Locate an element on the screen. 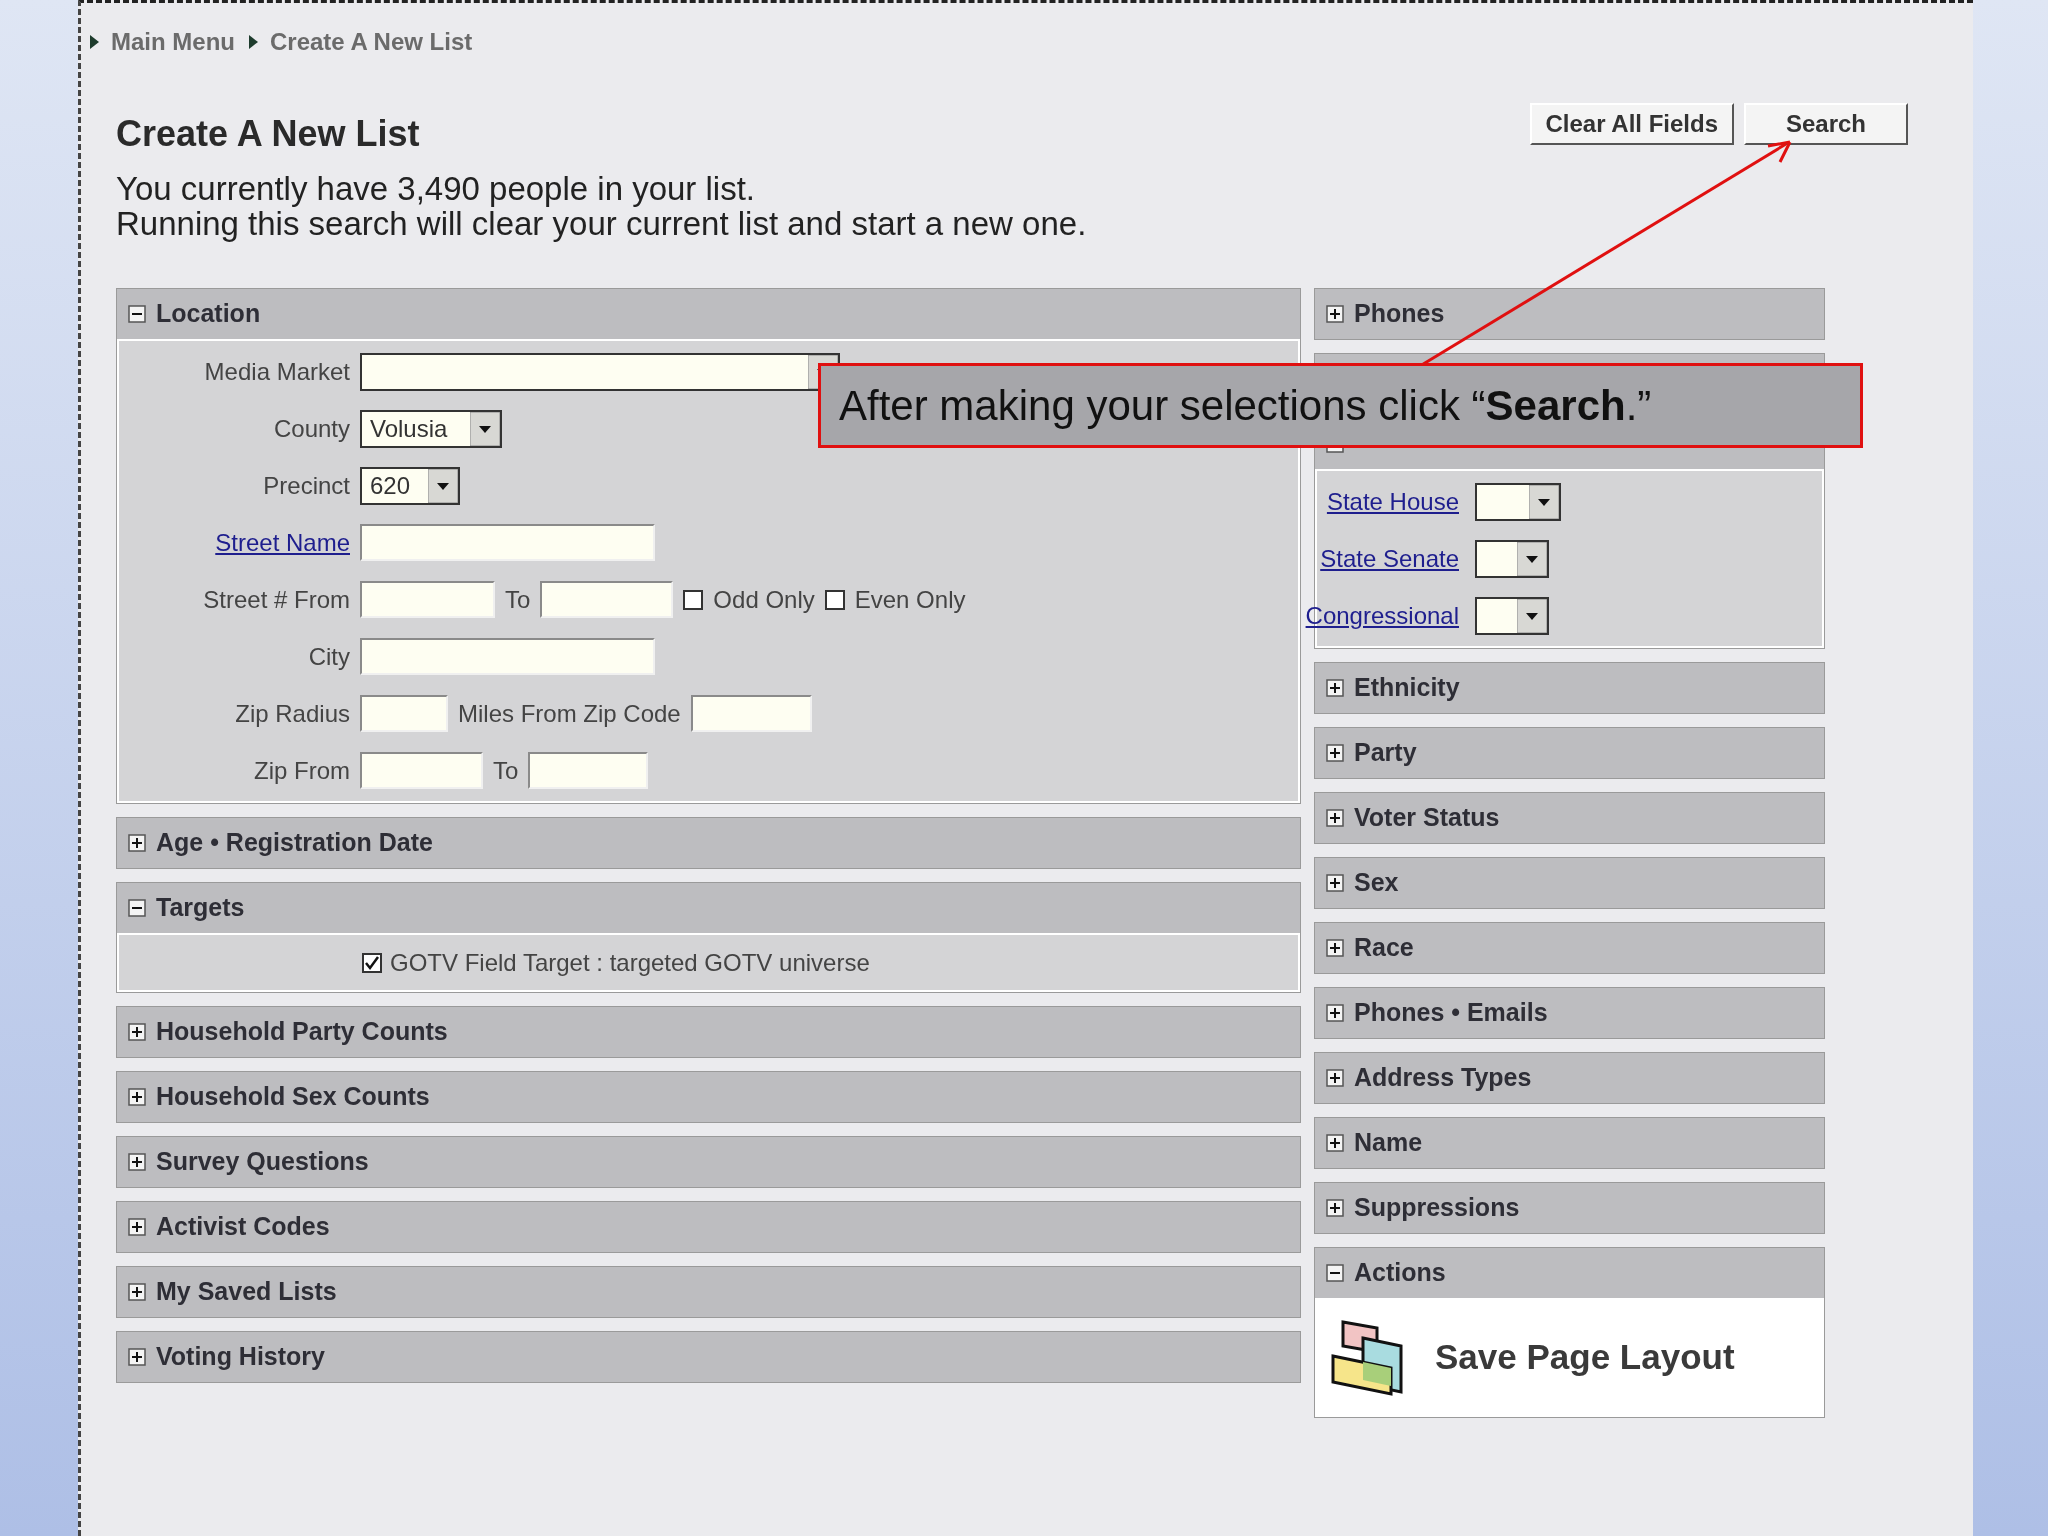 The image size is (2048, 1536). section-title: Household Sex Counts is located at coordinates (293, 1097).